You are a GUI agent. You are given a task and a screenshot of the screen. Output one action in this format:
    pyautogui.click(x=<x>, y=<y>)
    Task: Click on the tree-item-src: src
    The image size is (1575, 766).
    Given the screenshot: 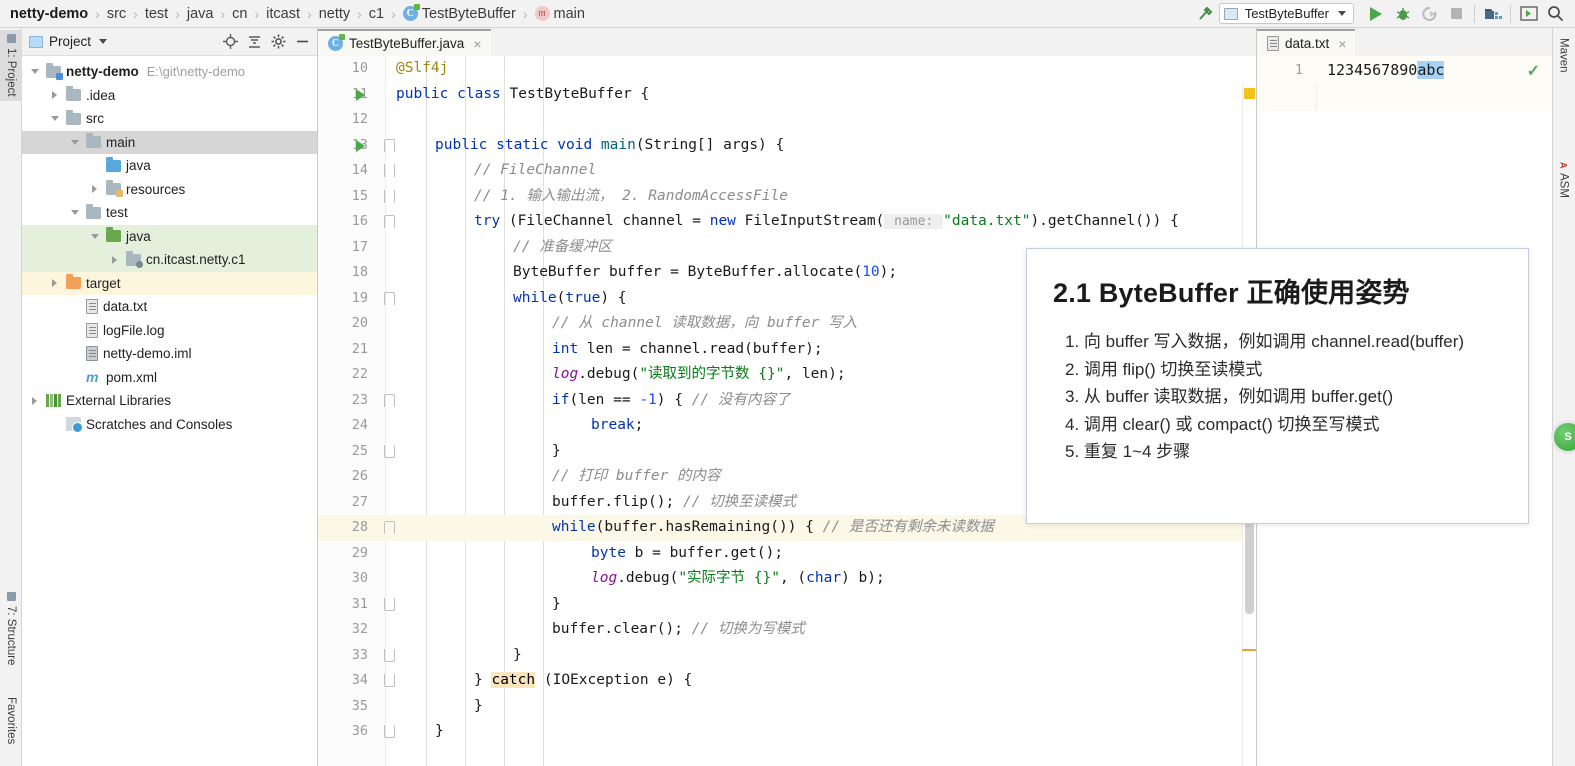 What is the action you would take?
    pyautogui.click(x=169, y=119)
    